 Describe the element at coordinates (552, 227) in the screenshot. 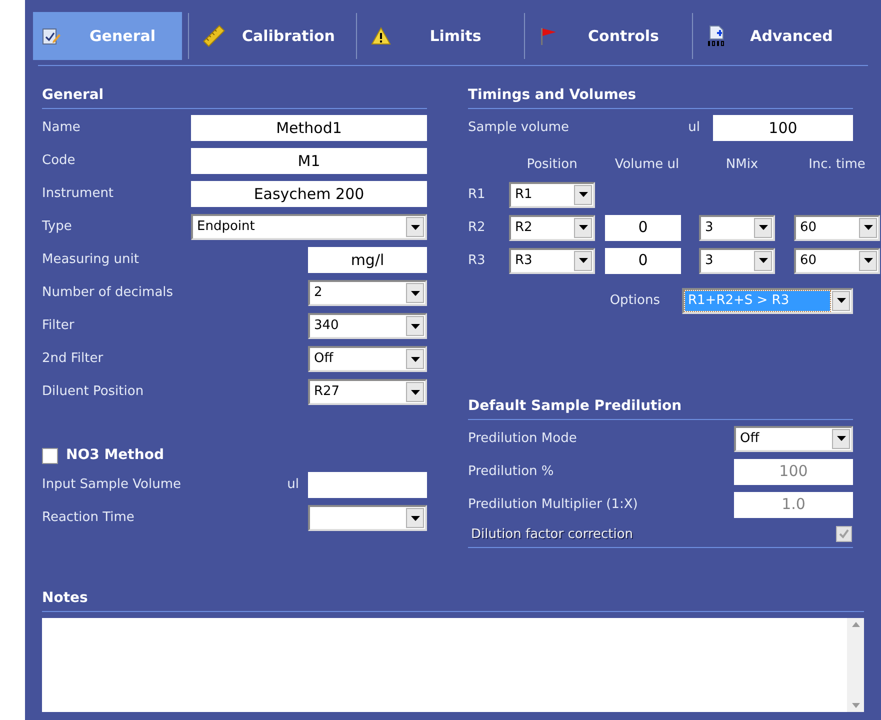

I see `dropdown: R2` at that location.